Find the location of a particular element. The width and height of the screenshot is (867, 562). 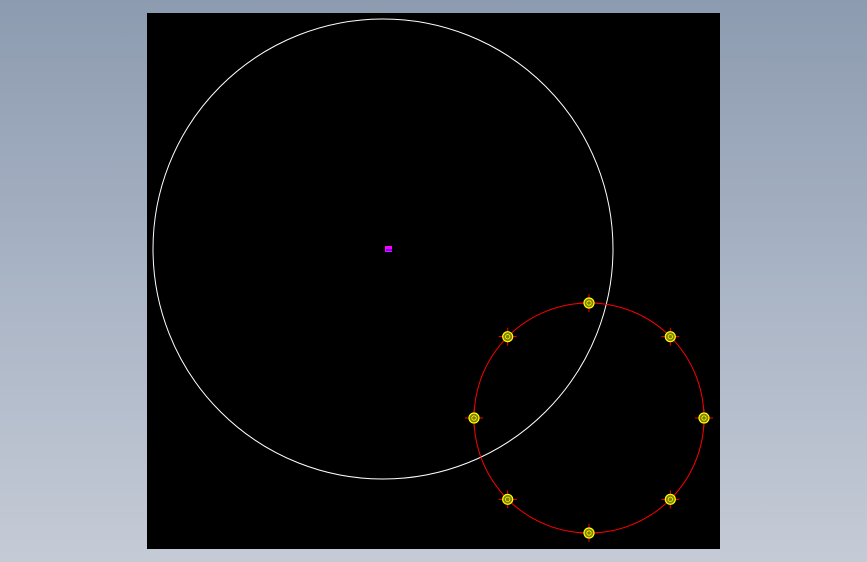

origin-marker is located at coordinates (388, 249).